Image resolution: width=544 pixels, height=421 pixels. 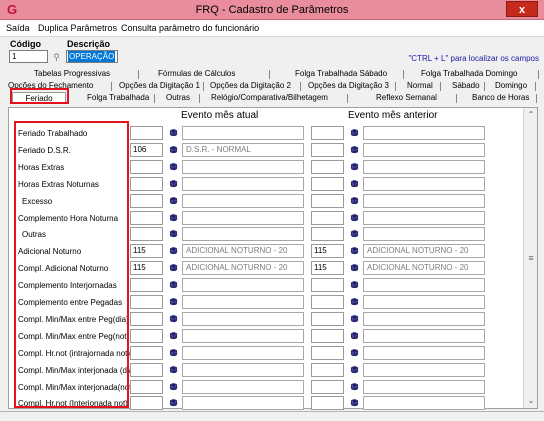 What do you see at coordinates (77, 28) in the screenshot?
I see `menu-duplica-parametros: Duplica Parâmetros` at bounding box center [77, 28].